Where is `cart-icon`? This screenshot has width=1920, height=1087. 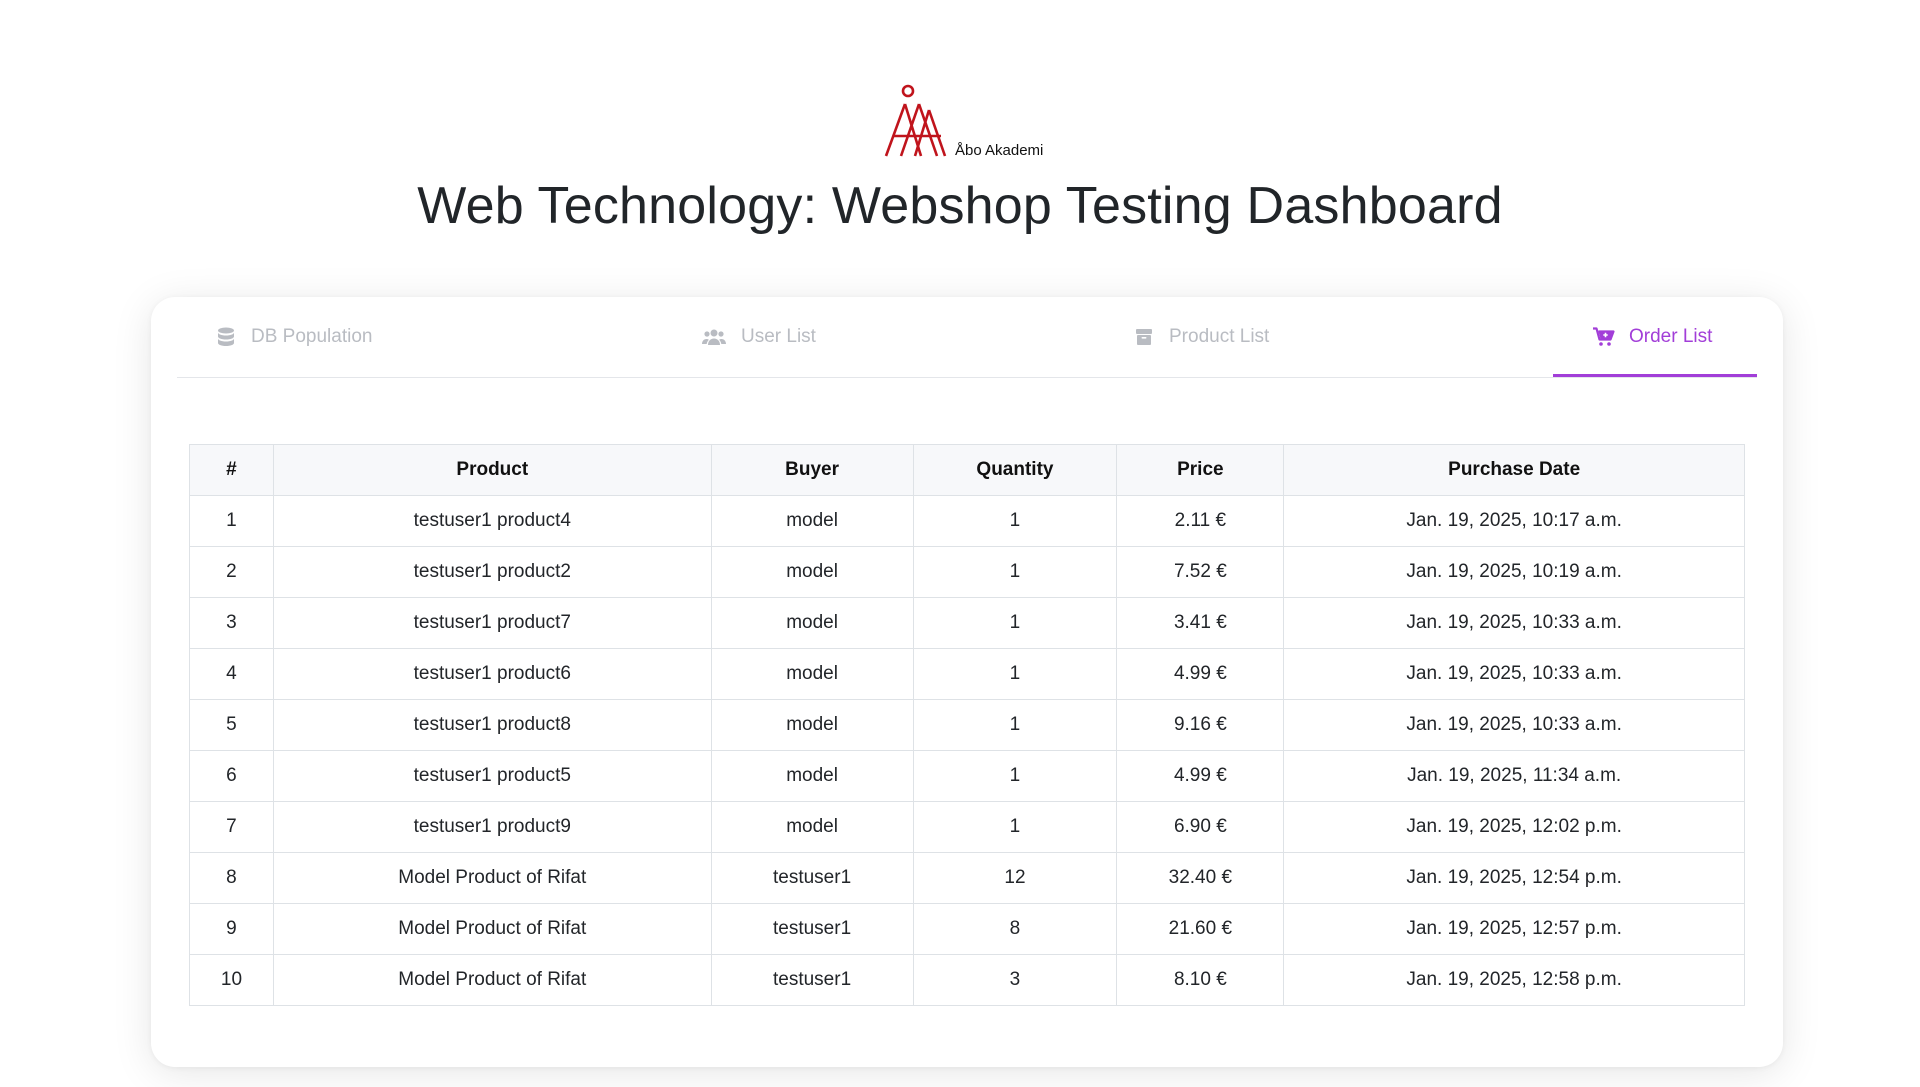
cart-icon is located at coordinates (1604, 337).